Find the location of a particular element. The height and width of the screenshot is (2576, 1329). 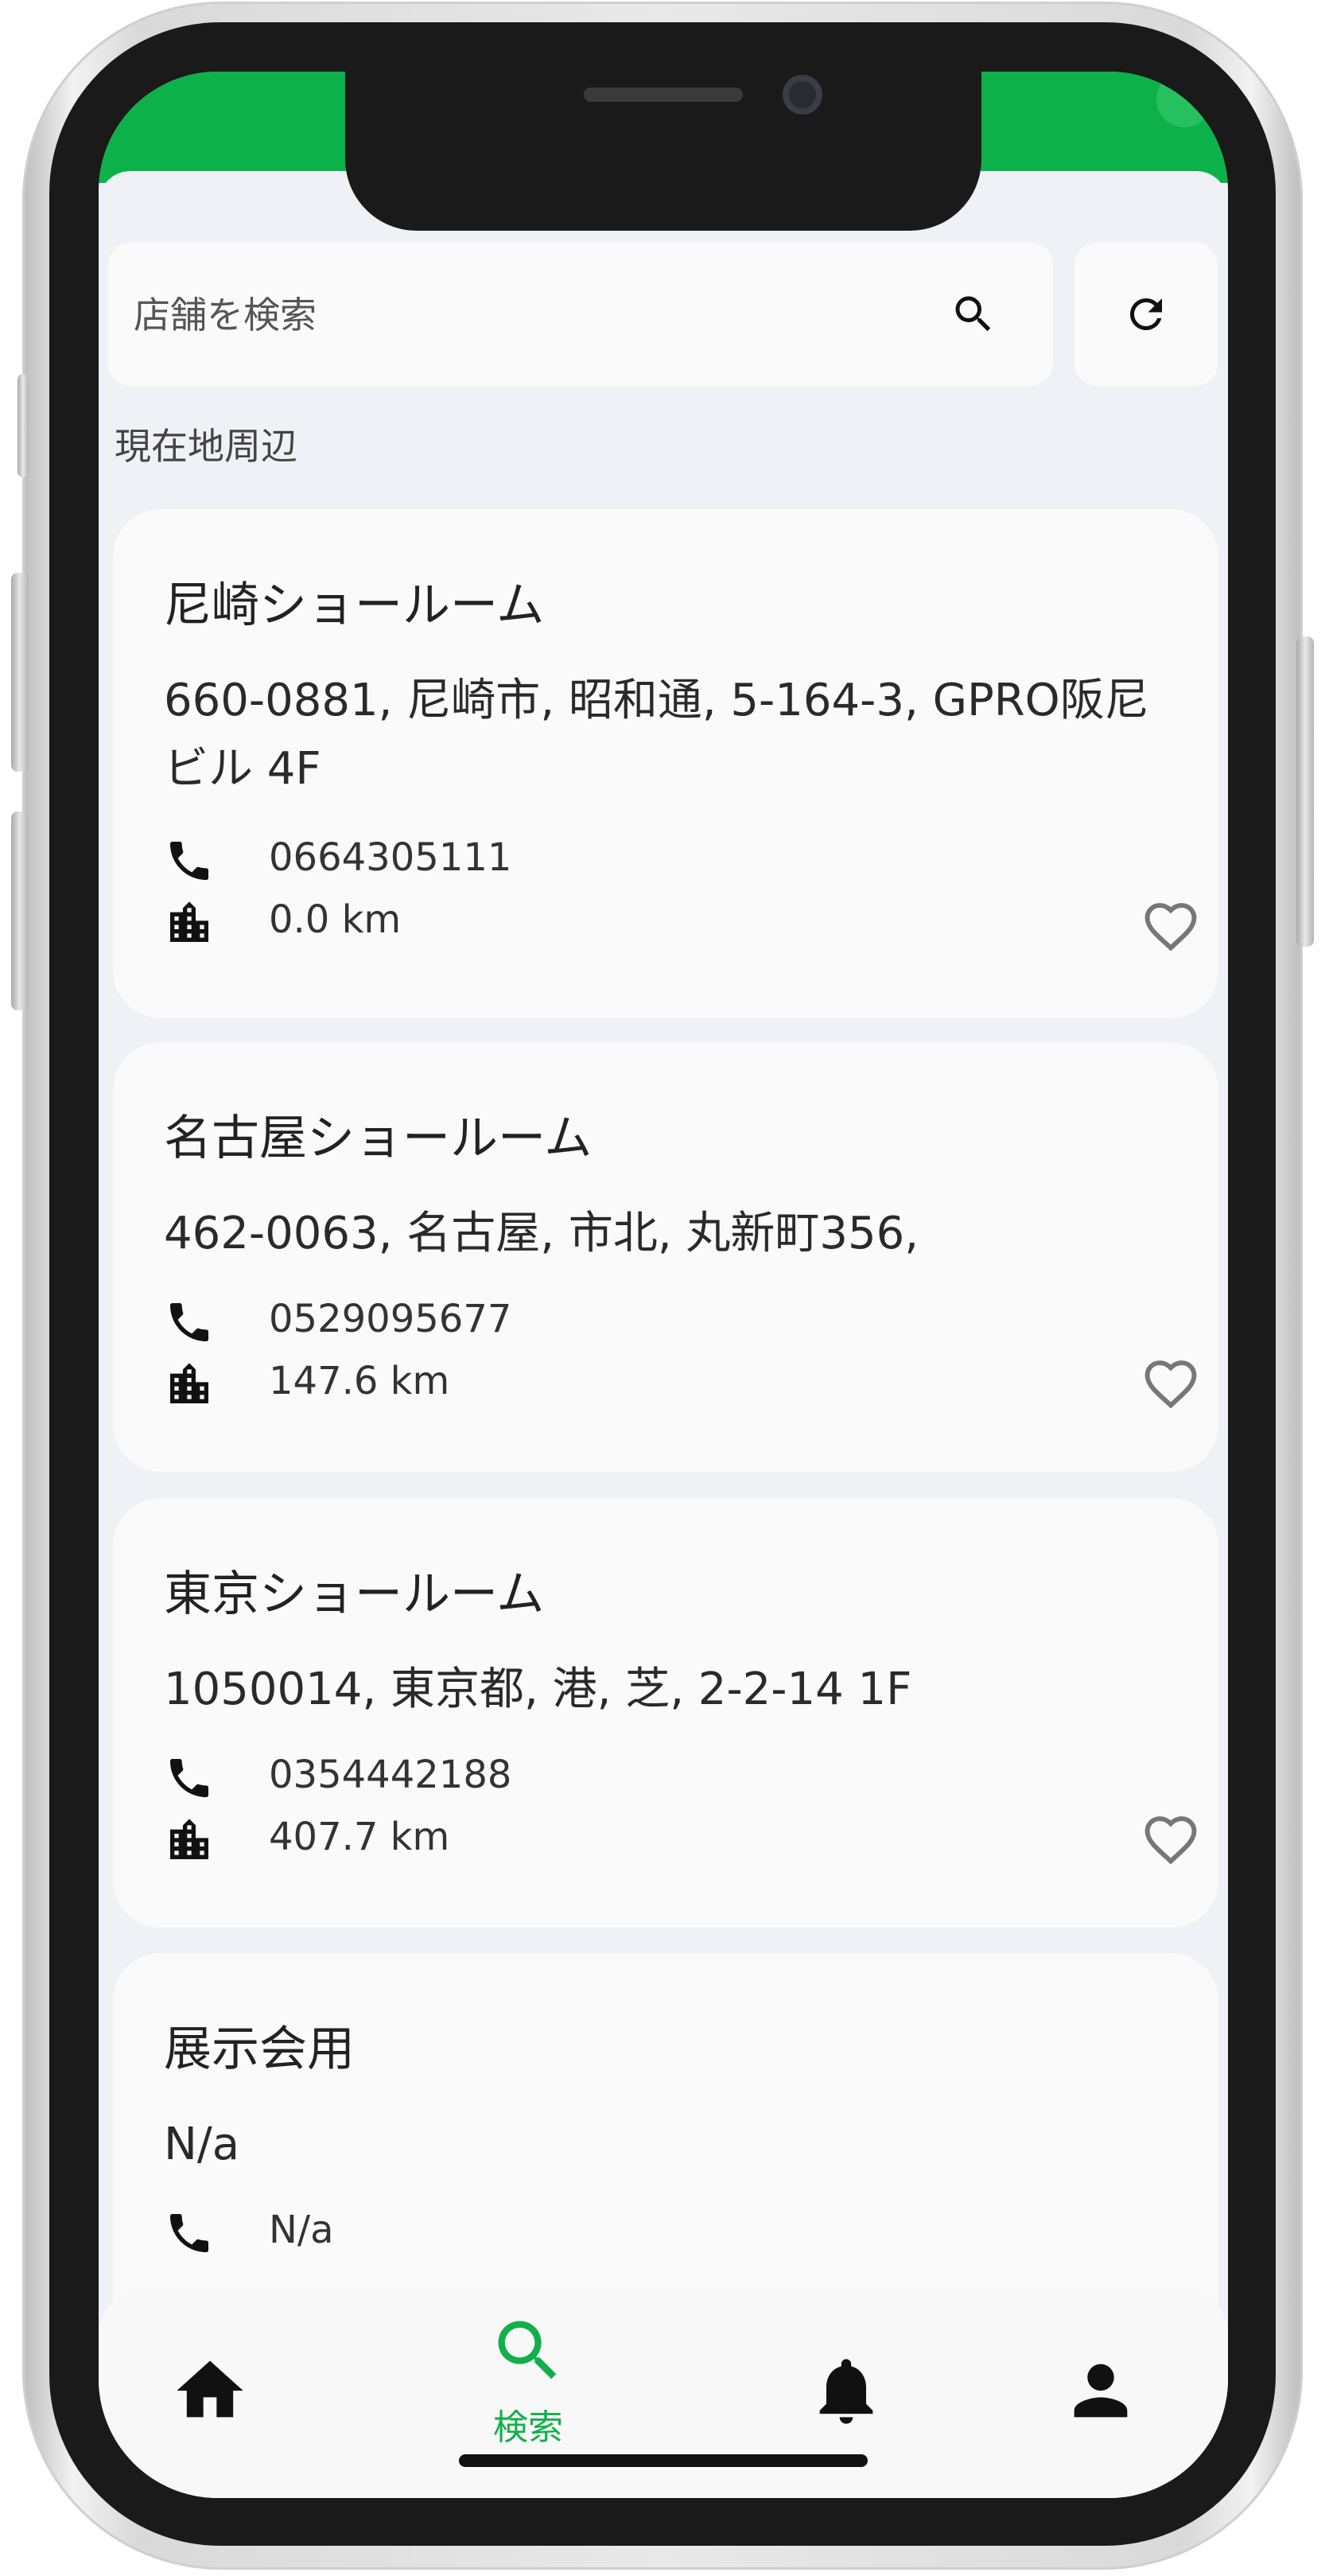

store-distance: 0.0 km is located at coordinates (335, 920).